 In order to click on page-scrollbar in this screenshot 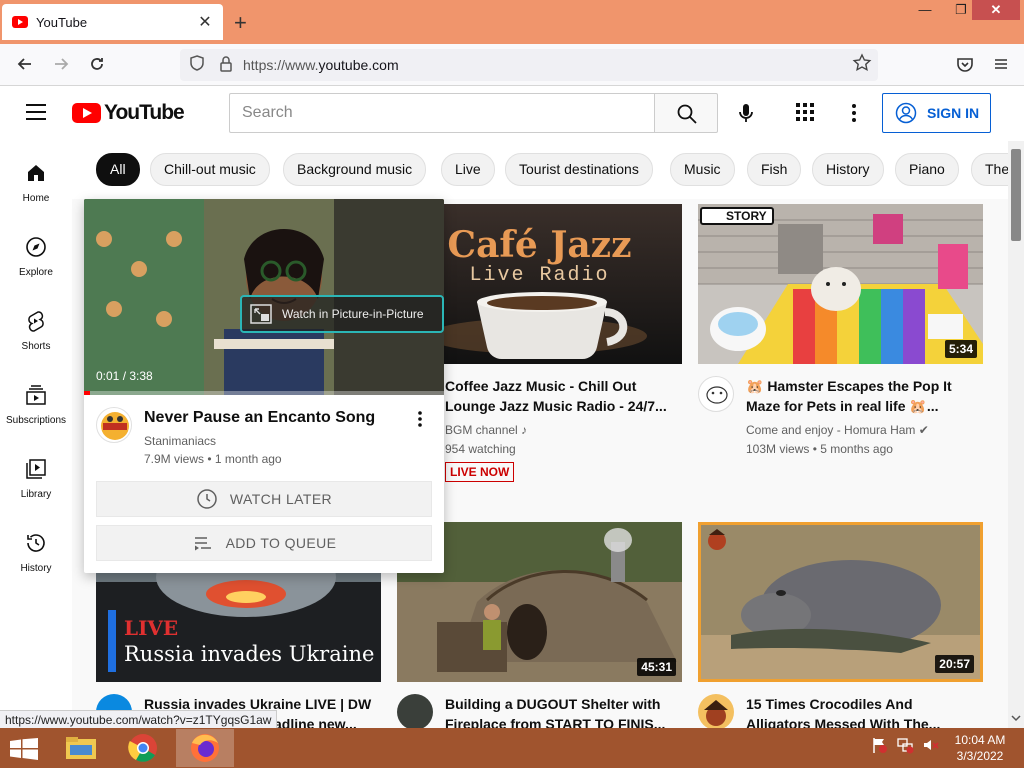, I will do `click(1016, 434)`.